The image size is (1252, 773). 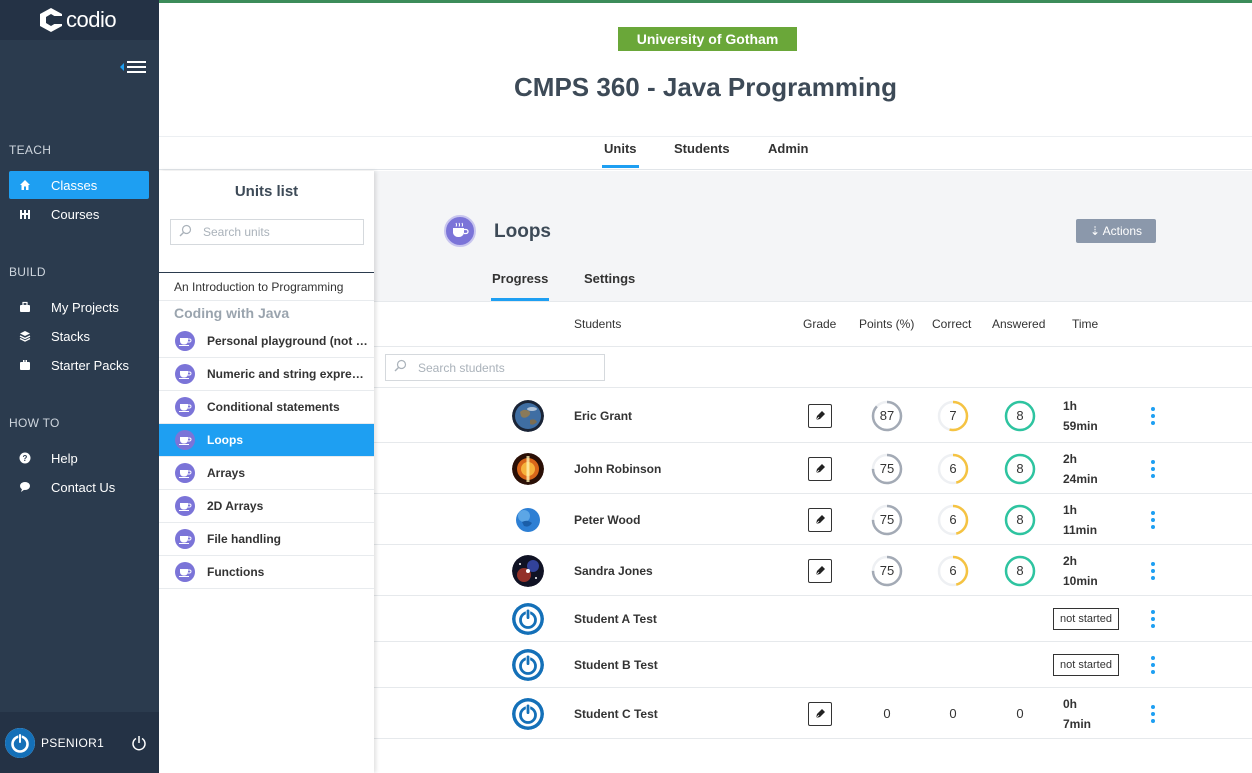 I want to click on top-accent-line, so click(x=705, y=1).